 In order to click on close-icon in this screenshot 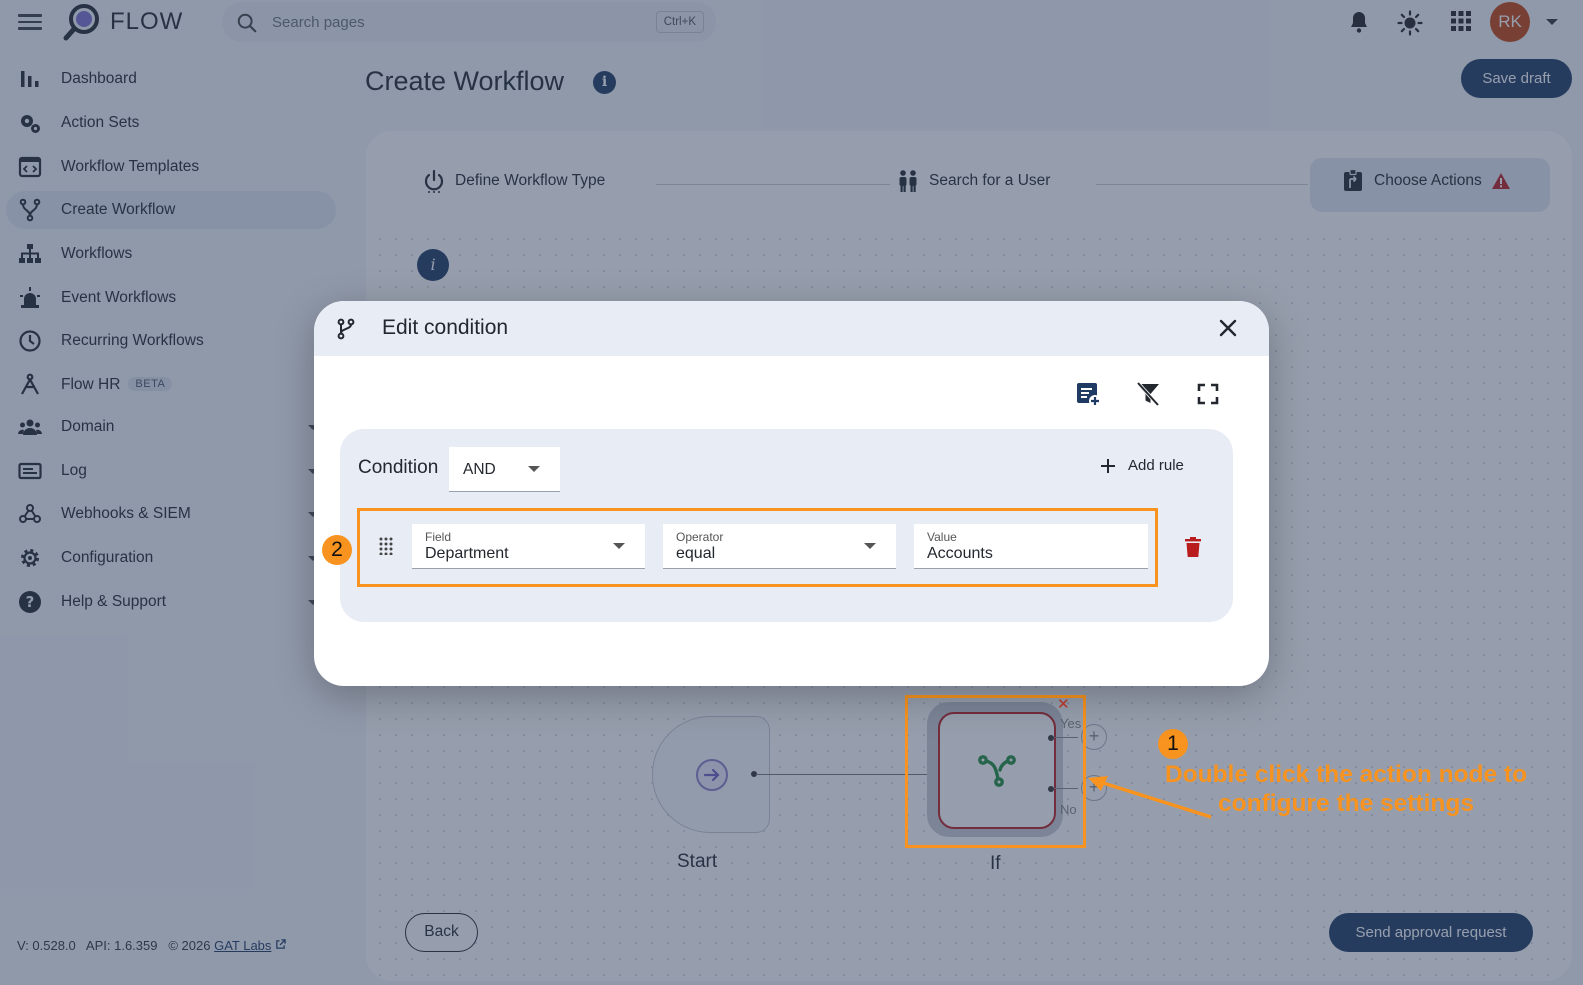, I will do `click(1228, 328)`.